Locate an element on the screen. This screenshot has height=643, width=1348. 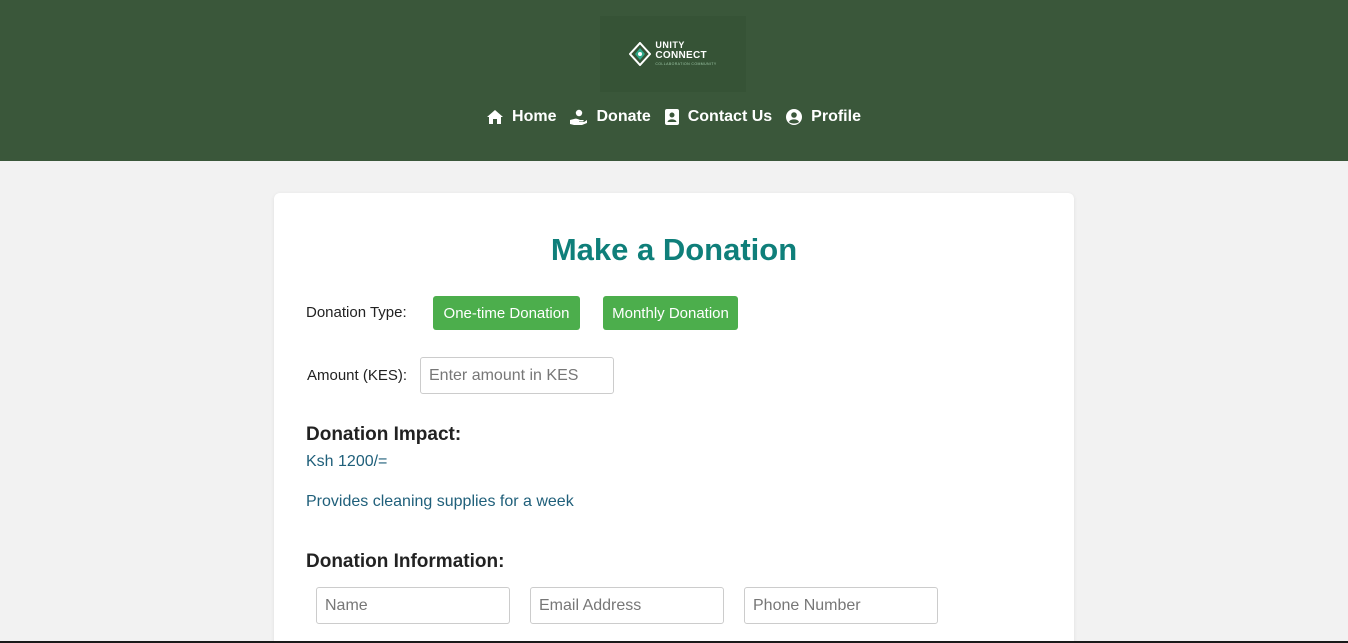
logo-line-1: UNITY is located at coordinates (670, 45).